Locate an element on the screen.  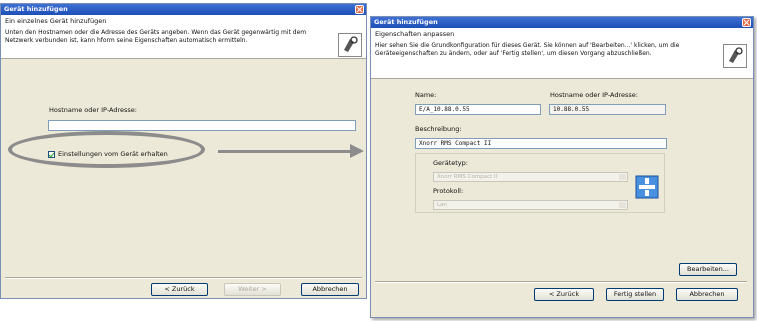
next-button: Weiter > is located at coordinates (252, 289).